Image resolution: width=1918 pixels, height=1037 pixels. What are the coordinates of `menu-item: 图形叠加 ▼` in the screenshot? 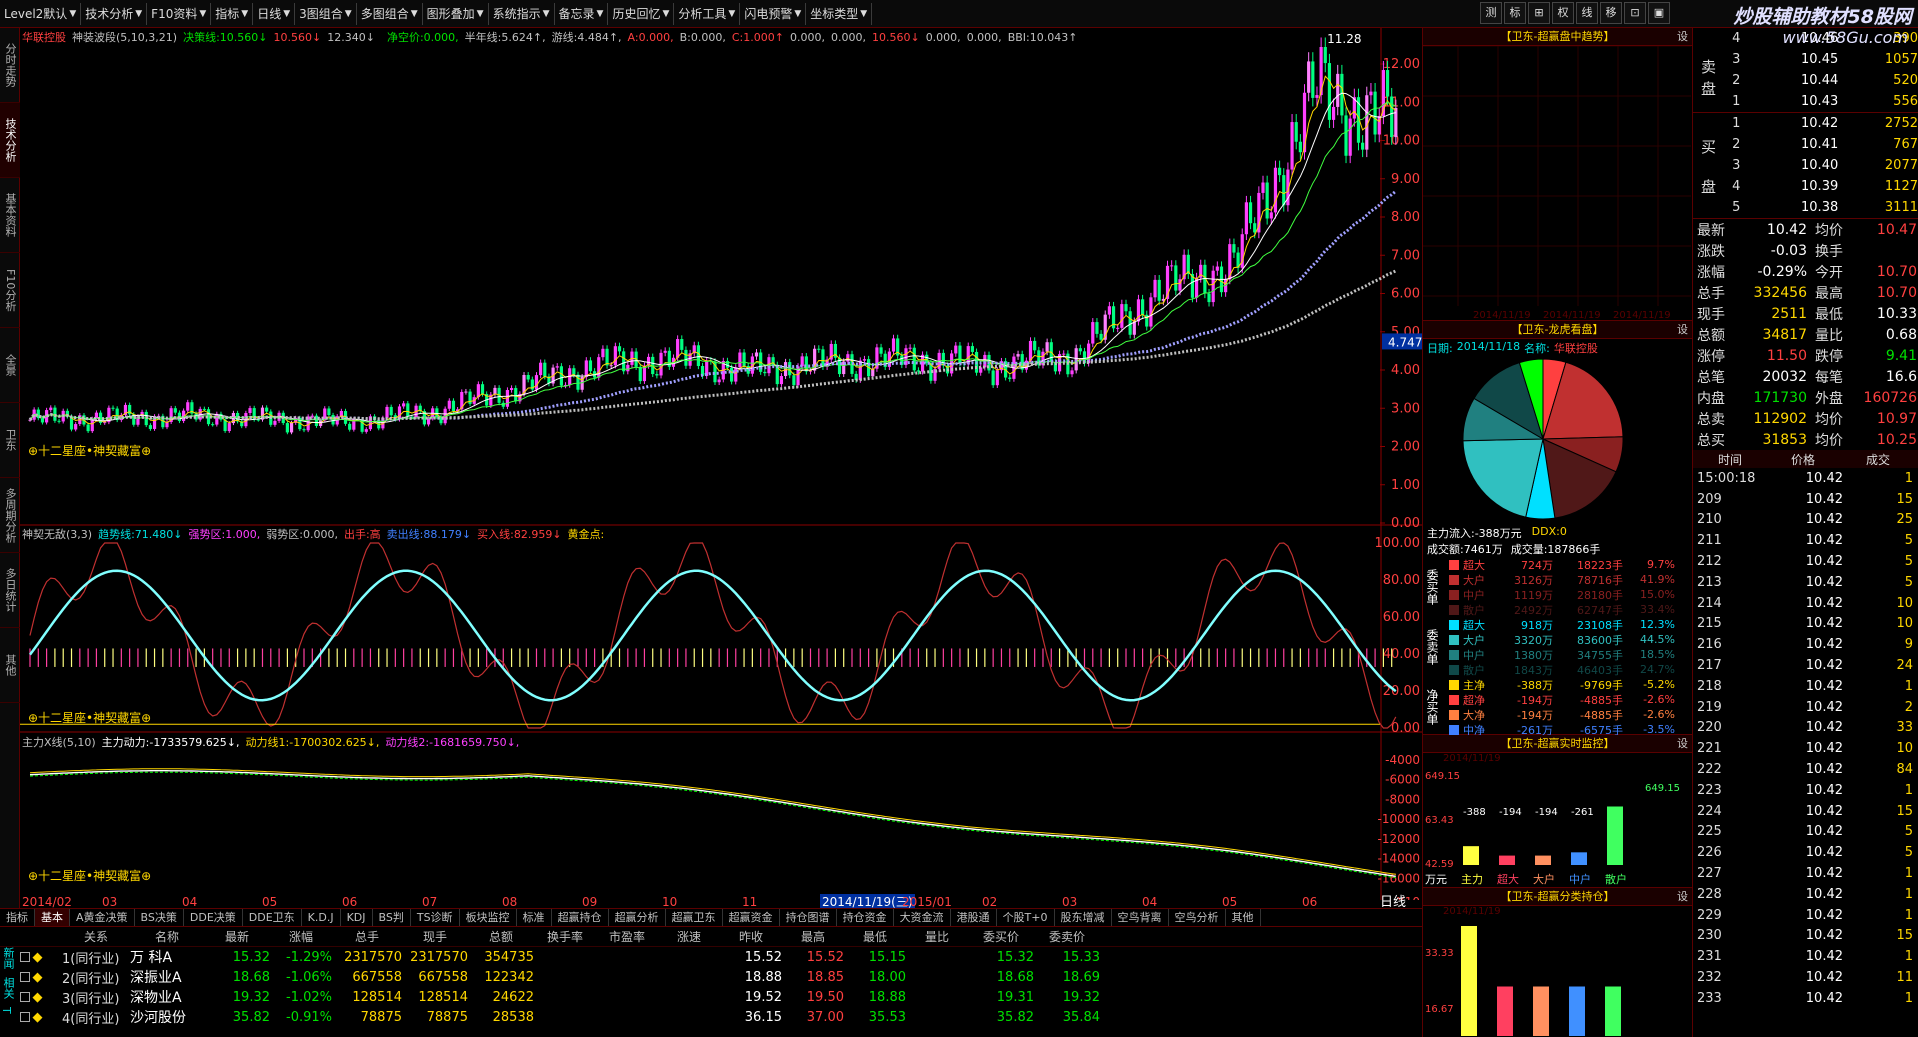 It's located at (456, 13).